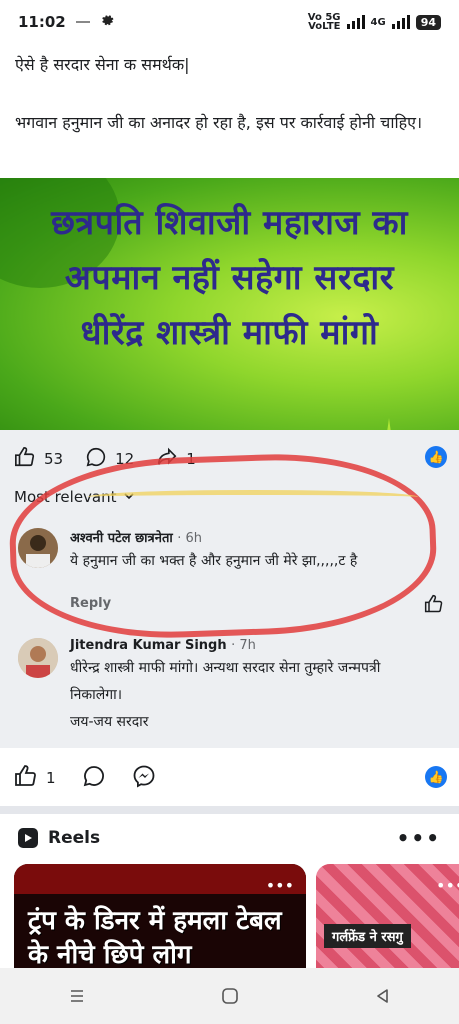  What do you see at coordinates (229, 22) in the screenshot?
I see `status-bar: 11:02 Vo 5G VoLTE 4G 94` at bounding box center [229, 22].